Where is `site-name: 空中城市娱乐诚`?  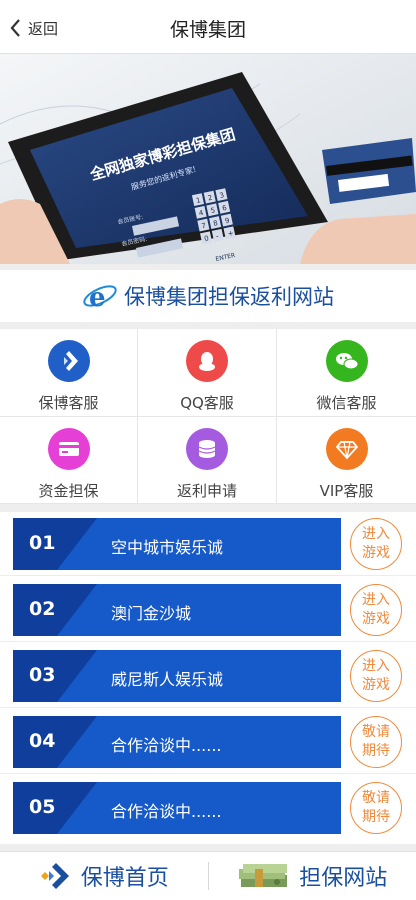 site-name: 空中城市娱乐诚 is located at coordinates (167, 547).